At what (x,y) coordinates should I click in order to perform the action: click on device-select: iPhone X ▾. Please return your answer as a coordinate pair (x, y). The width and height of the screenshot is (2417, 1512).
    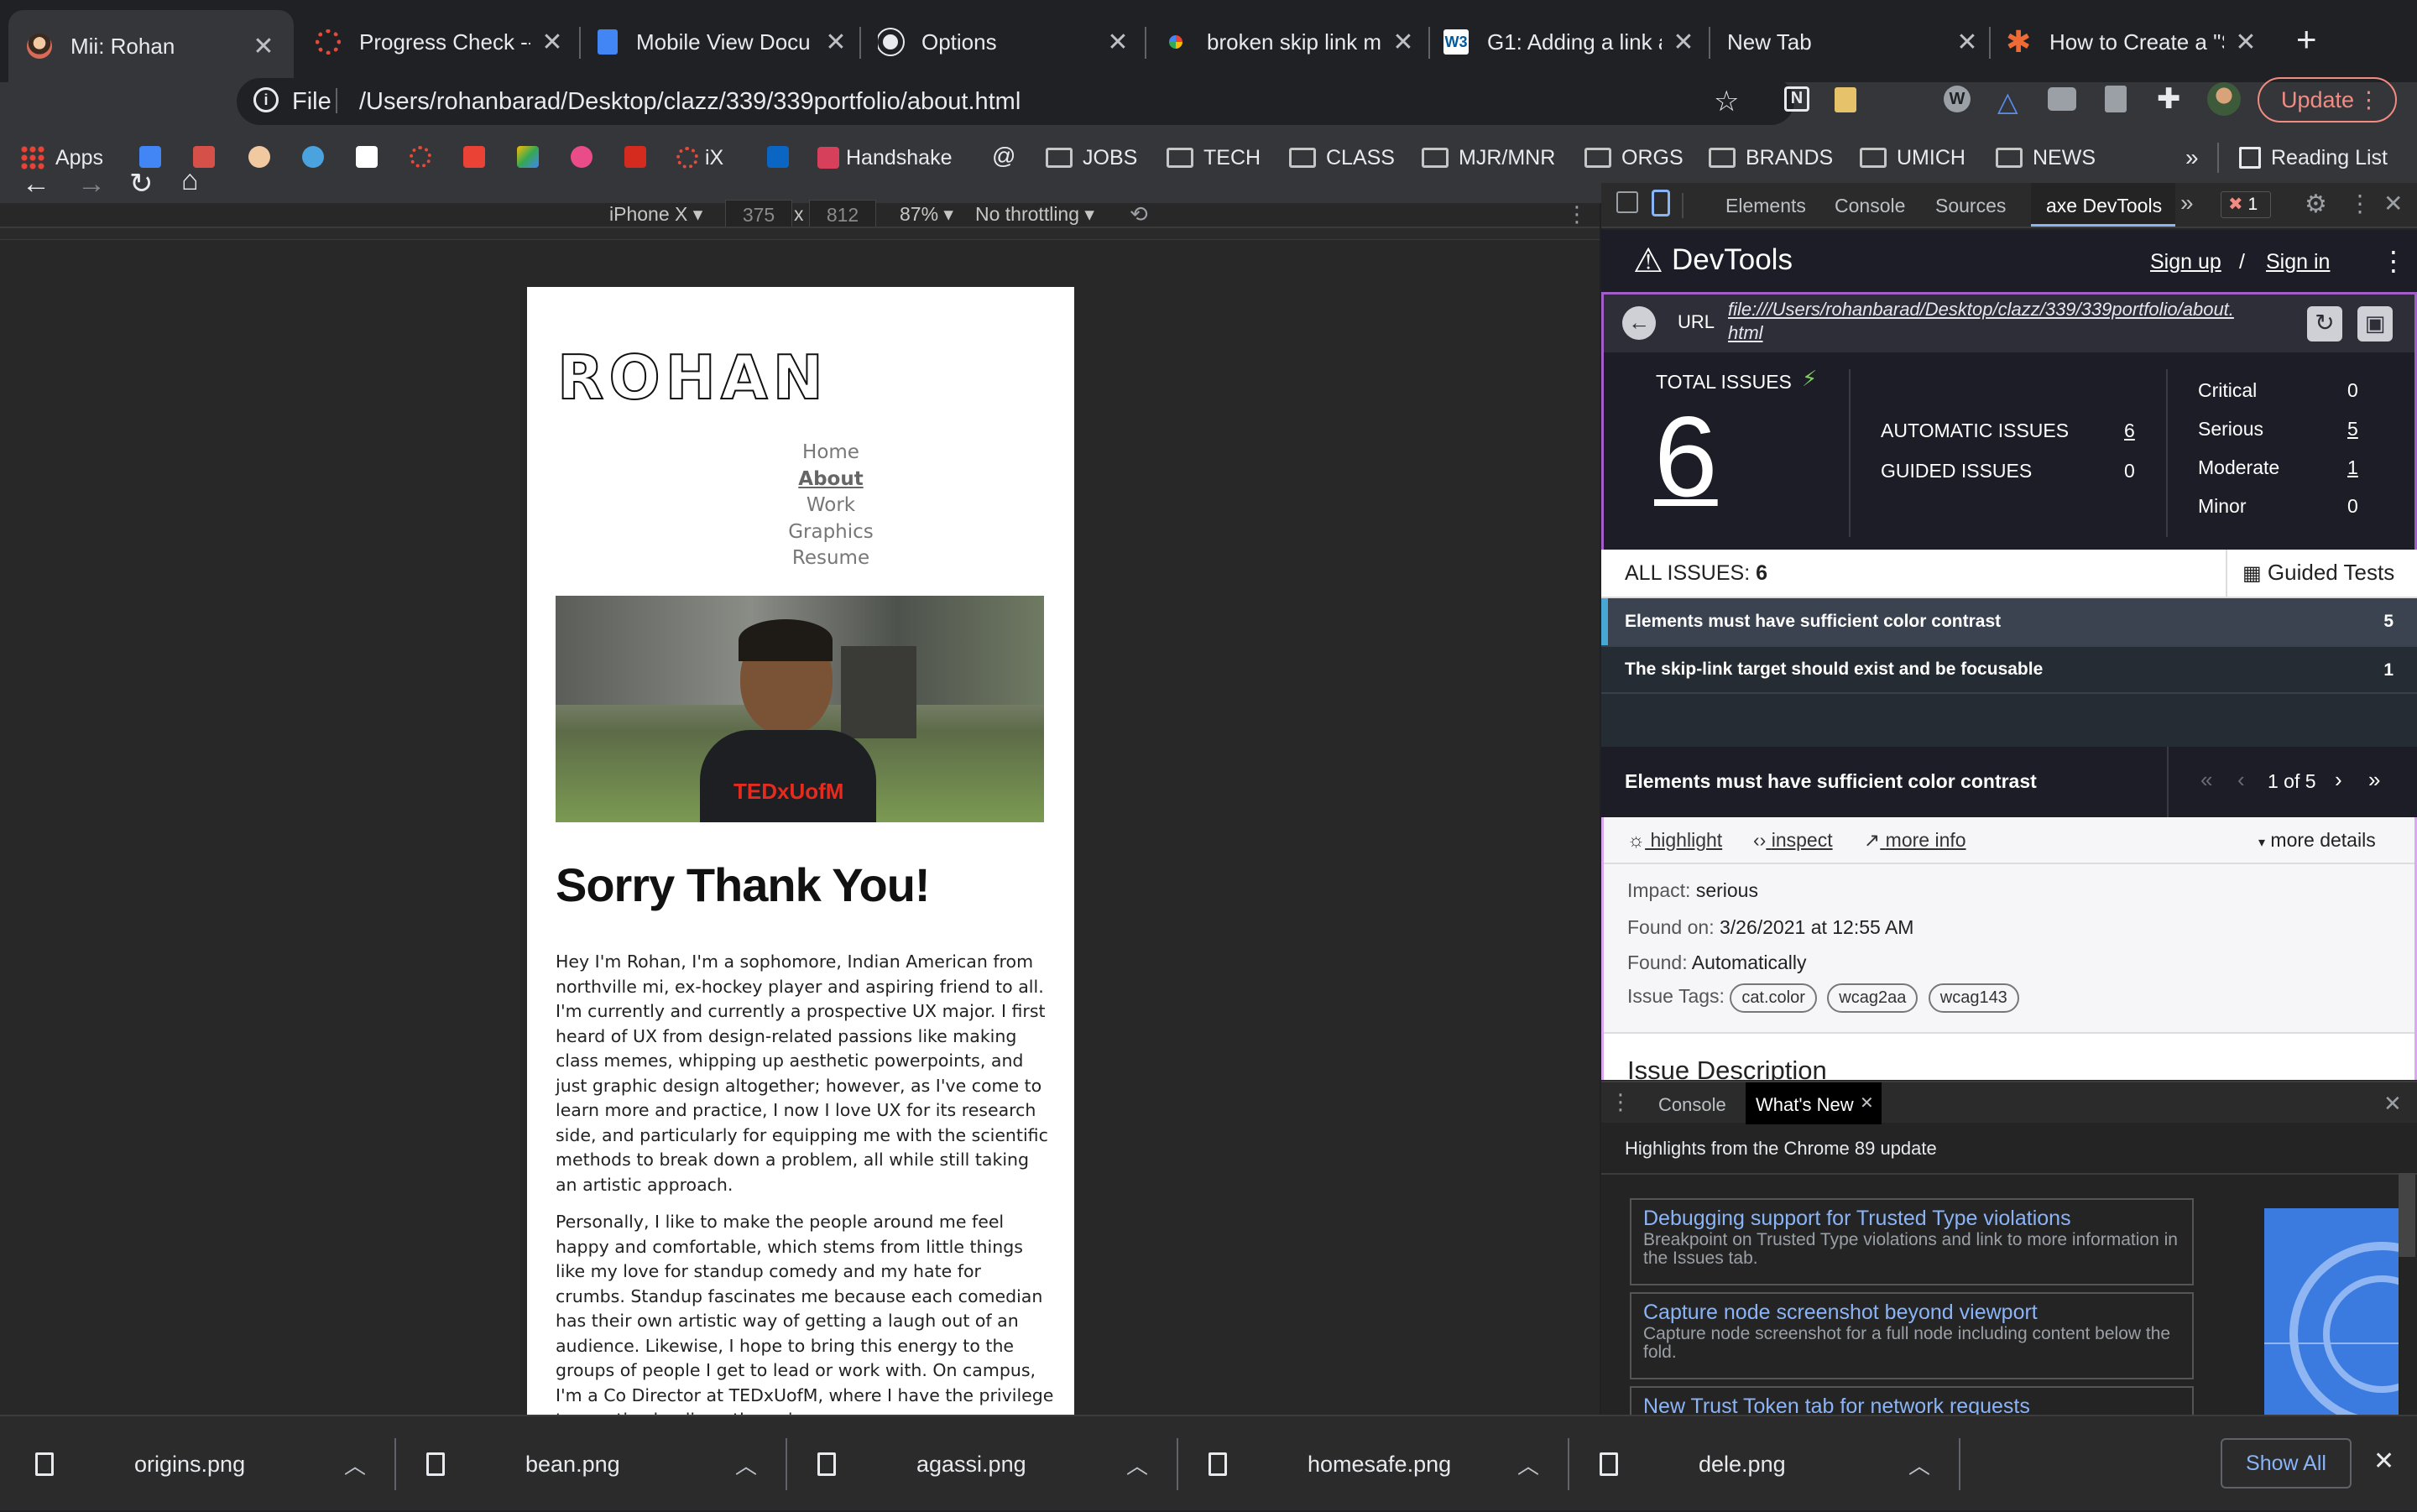
    Looking at the image, I should click on (655, 215).